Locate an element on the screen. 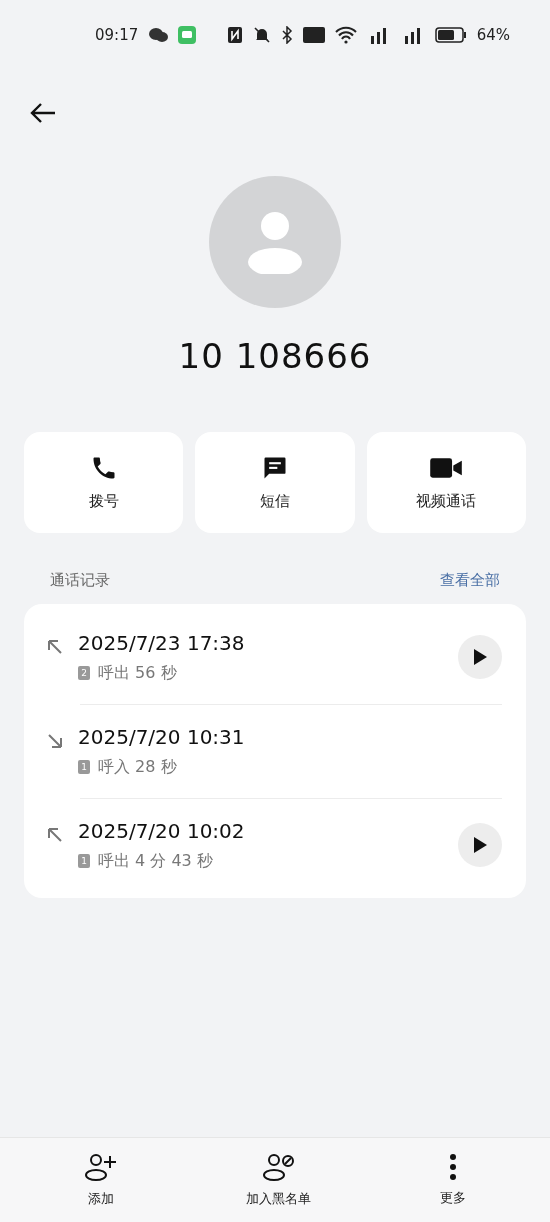 Image resolution: width=550 pixels, height=1222 pixels. toolbar-button: 加入黑名单 is located at coordinates (279, 1180).